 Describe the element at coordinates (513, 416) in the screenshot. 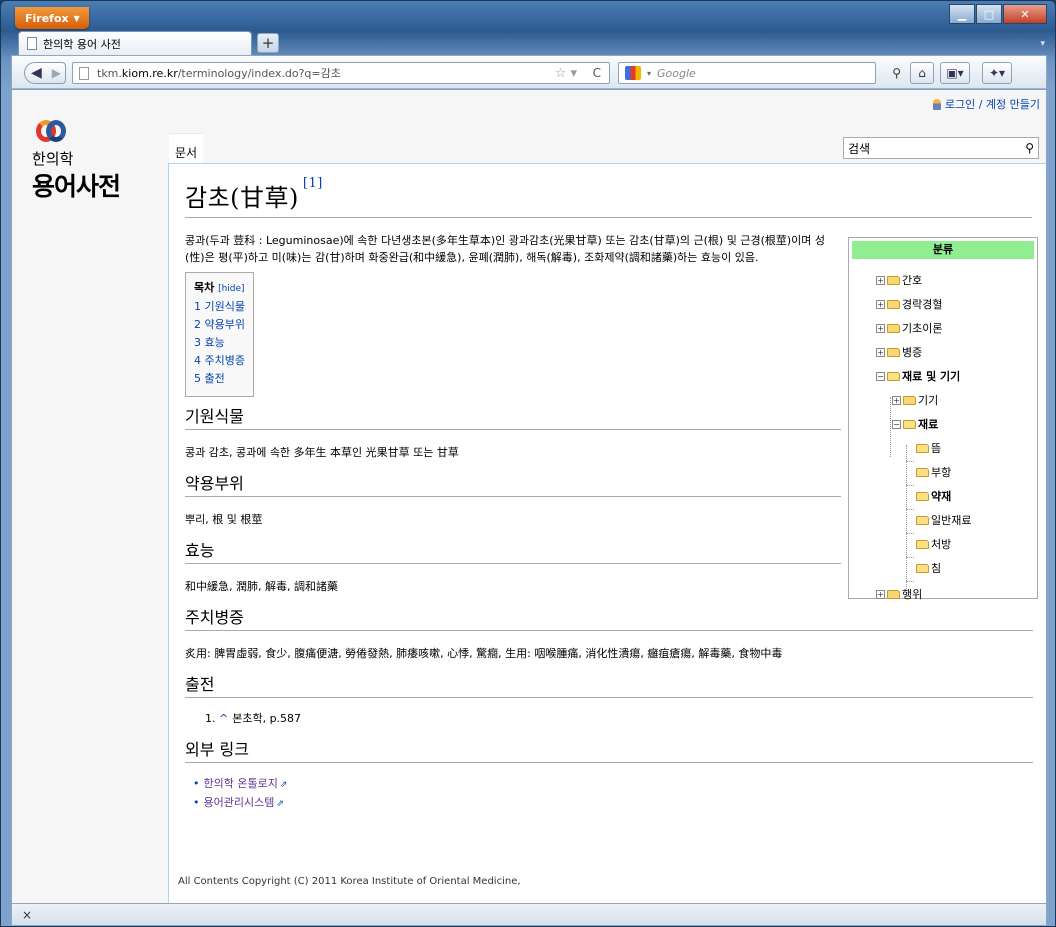

I see `section-heading: 기원식물` at that location.